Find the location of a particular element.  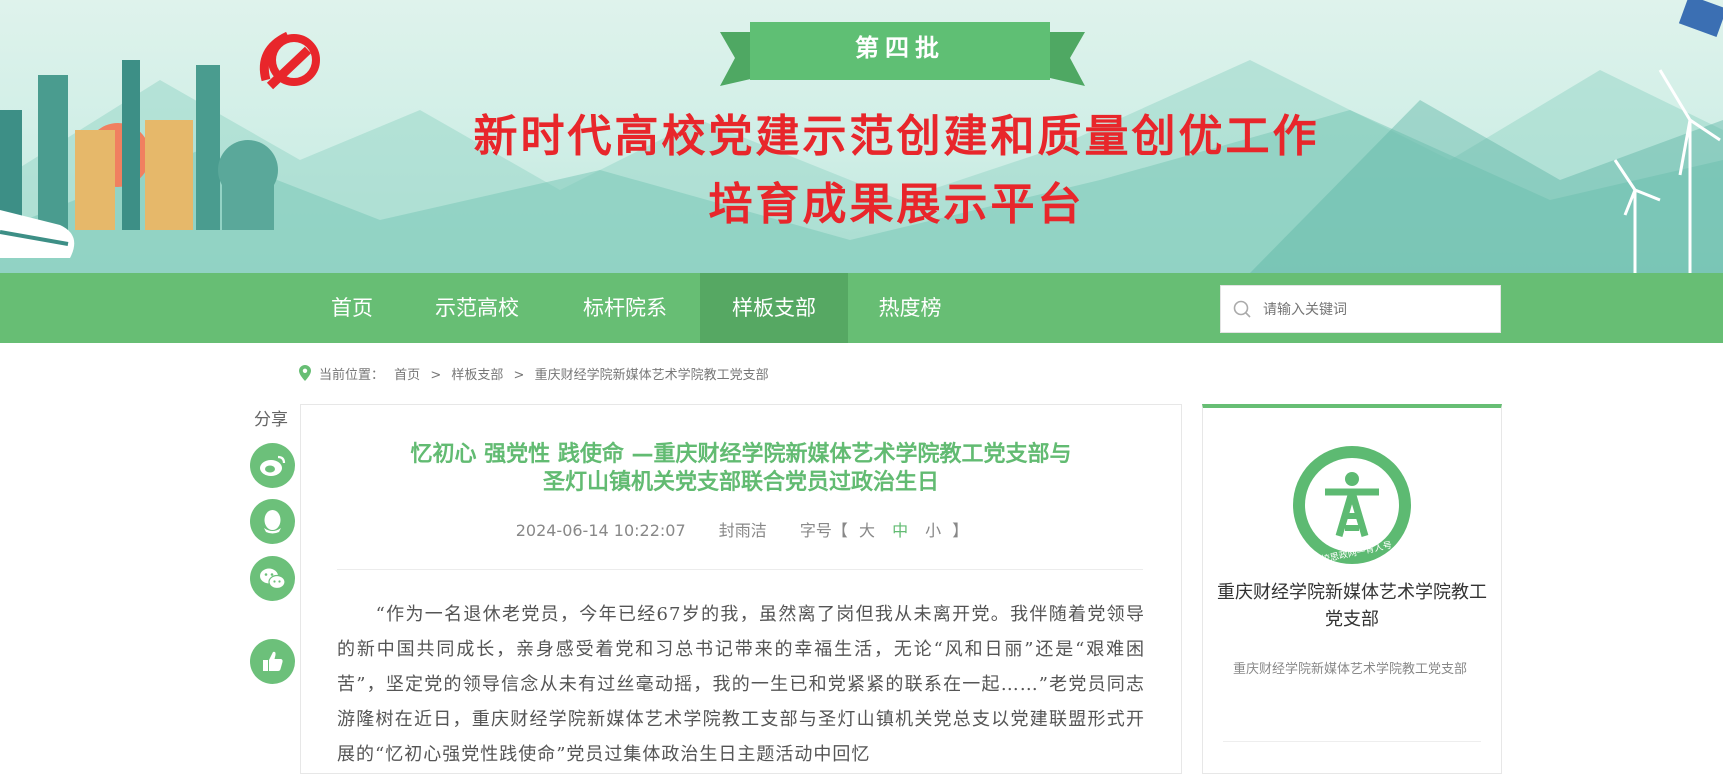

wechat-icon is located at coordinates (273, 579).